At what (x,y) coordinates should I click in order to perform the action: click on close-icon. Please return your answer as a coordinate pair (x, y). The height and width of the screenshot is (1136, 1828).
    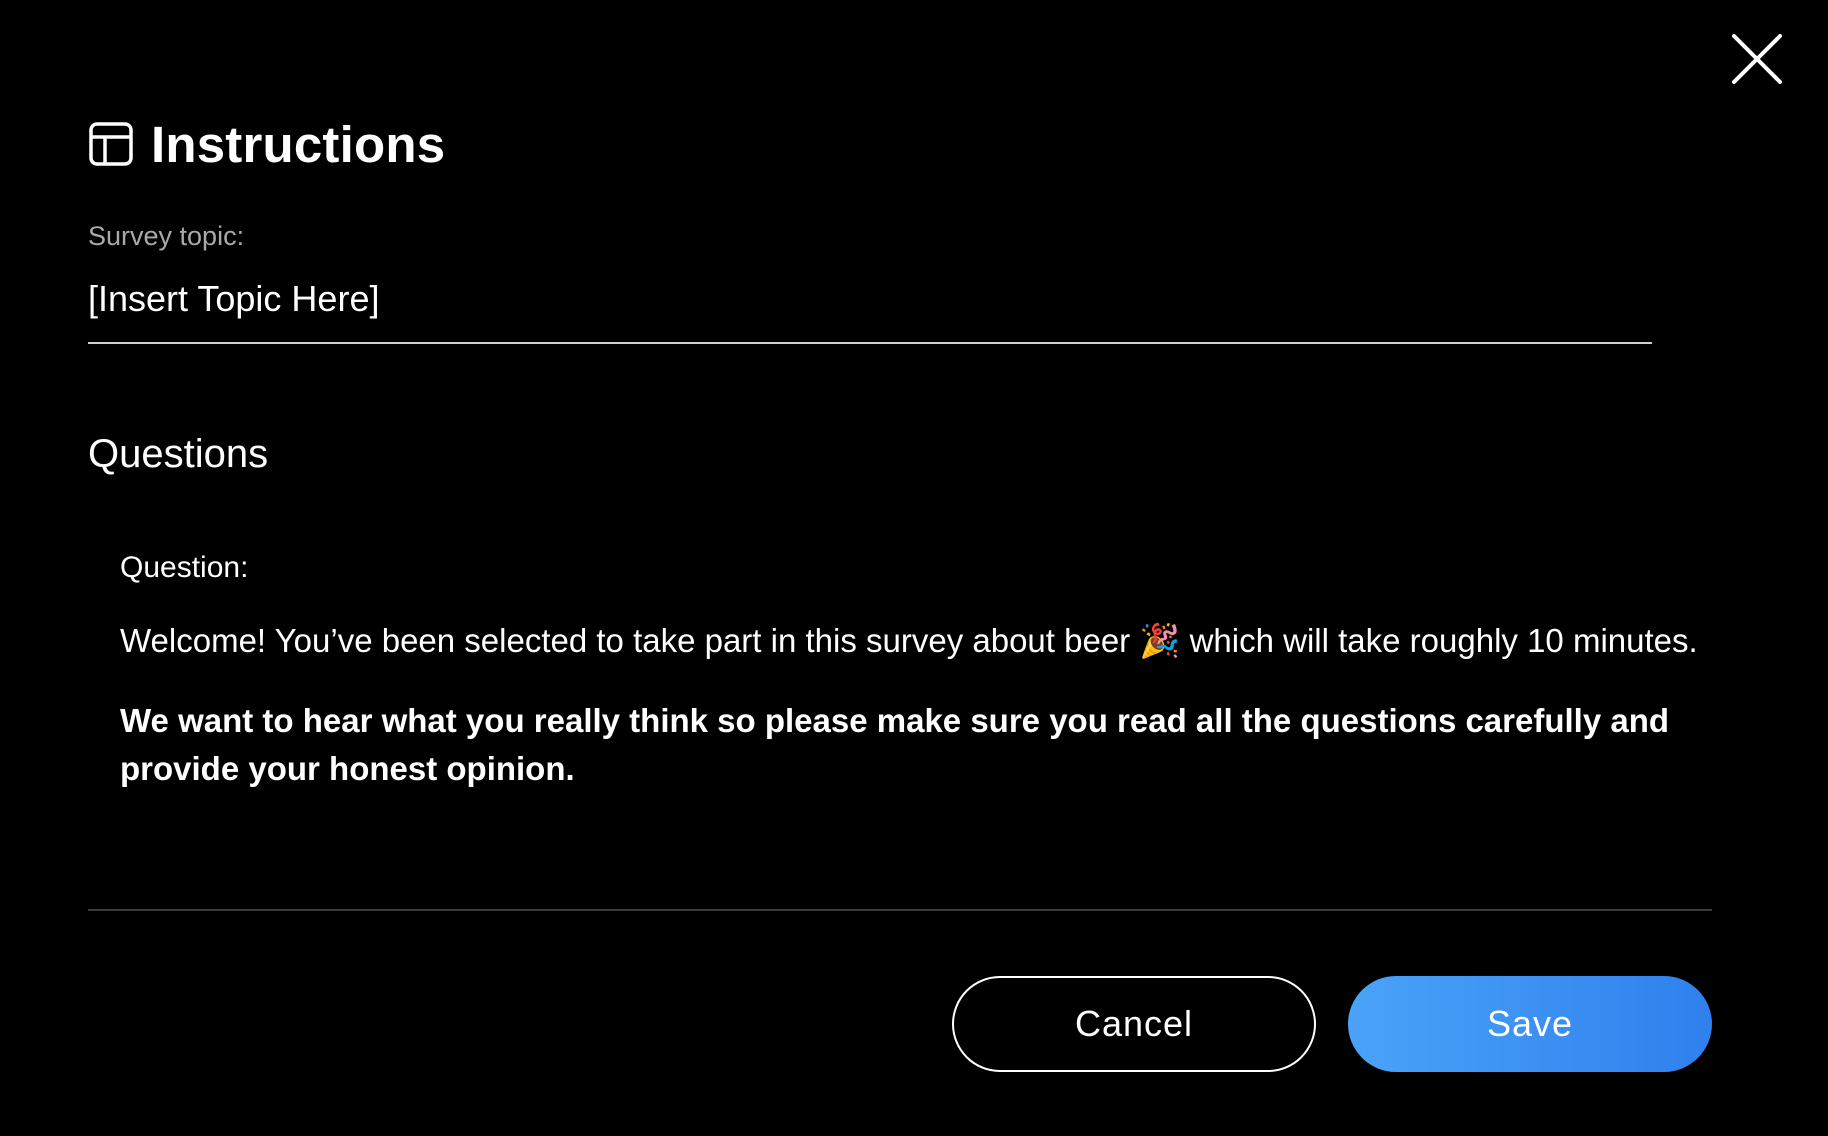
    Looking at the image, I should click on (1757, 59).